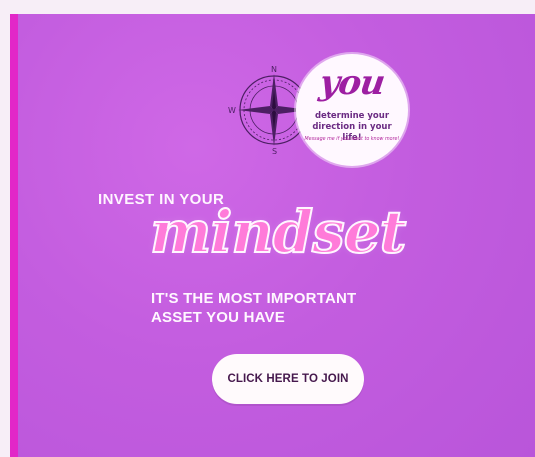  Describe the element at coordinates (352, 83) in the screenshot. I see `you-word: you` at that location.